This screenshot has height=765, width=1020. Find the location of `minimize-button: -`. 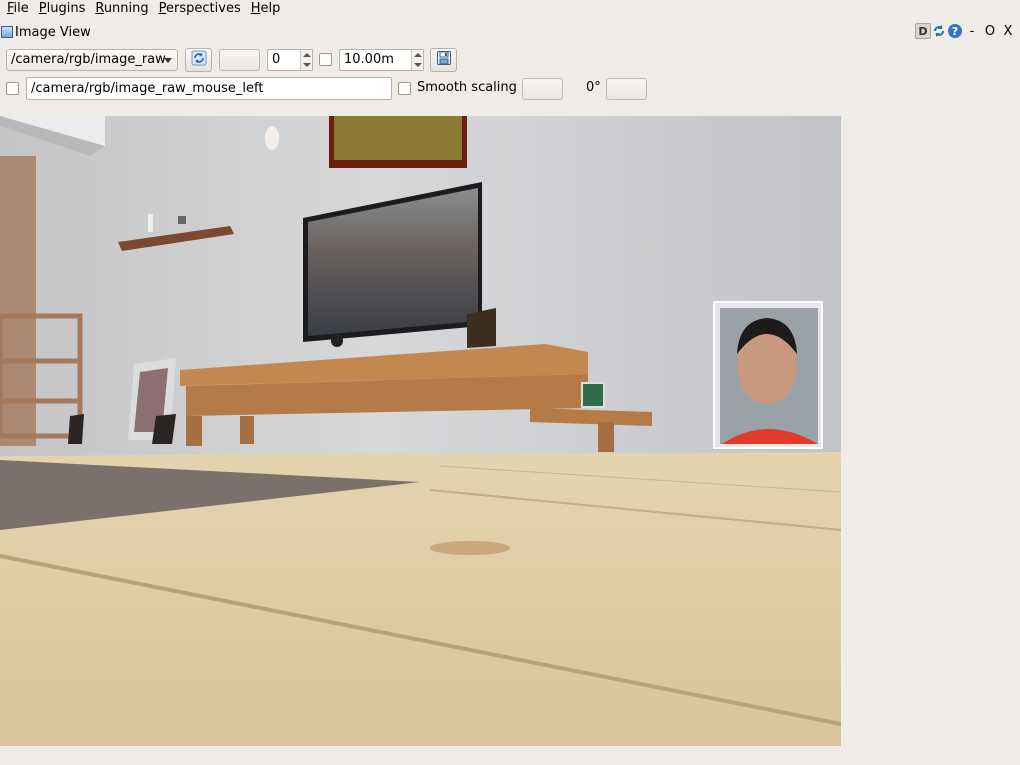

minimize-button: - is located at coordinates (972, 31).